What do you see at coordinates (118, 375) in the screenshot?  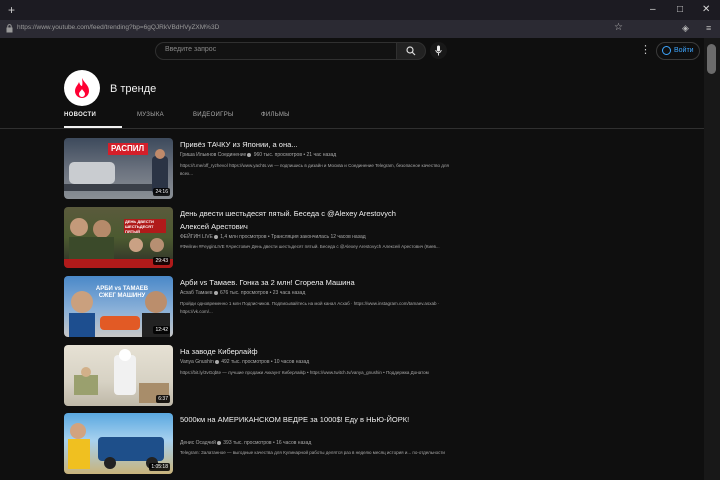 I see `video-thumbnail: 6:37` at bounding box center [118, 375].